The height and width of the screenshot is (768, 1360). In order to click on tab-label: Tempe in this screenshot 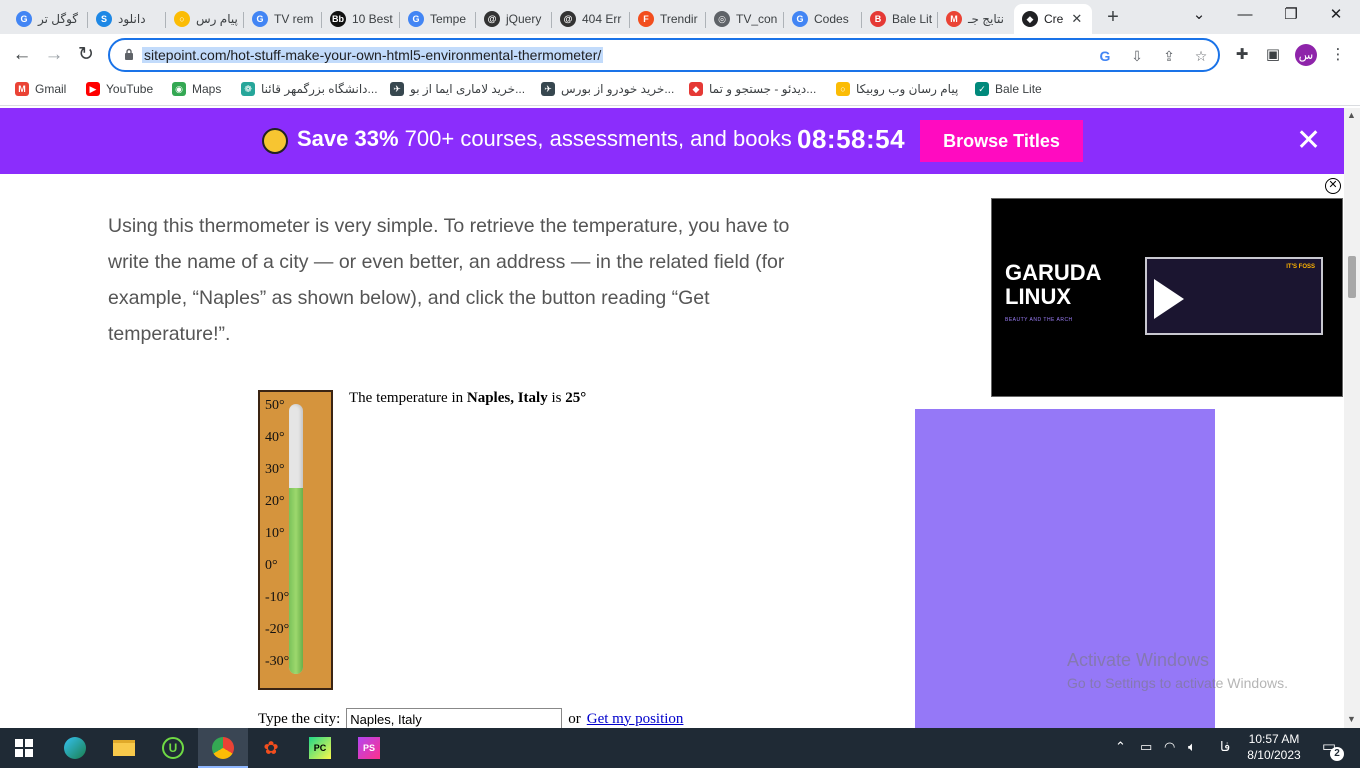, I will do `click(448, 19)`.